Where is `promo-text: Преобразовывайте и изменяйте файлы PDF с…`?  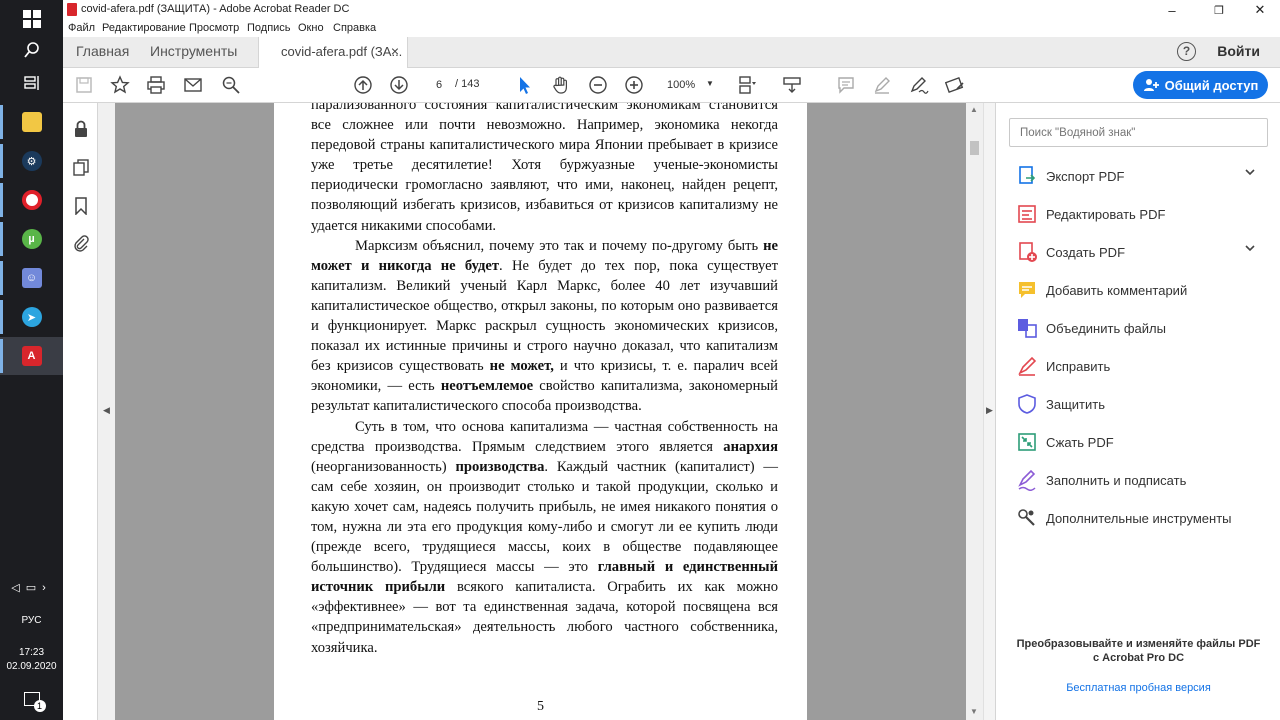
promo-text: Преобразовывайте и изменяйте файлы PDF с… is located at coordinates (1138, 651).